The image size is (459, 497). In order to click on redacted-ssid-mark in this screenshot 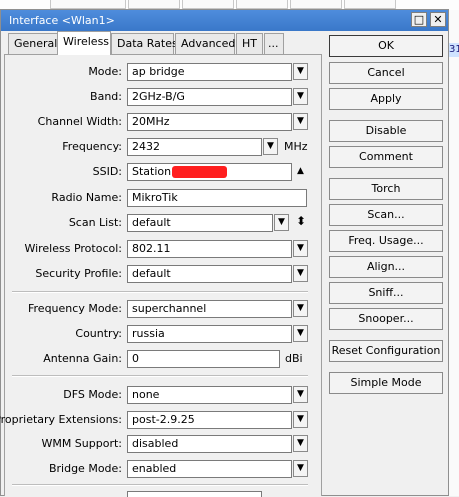, I will do `click(200, 172)`.